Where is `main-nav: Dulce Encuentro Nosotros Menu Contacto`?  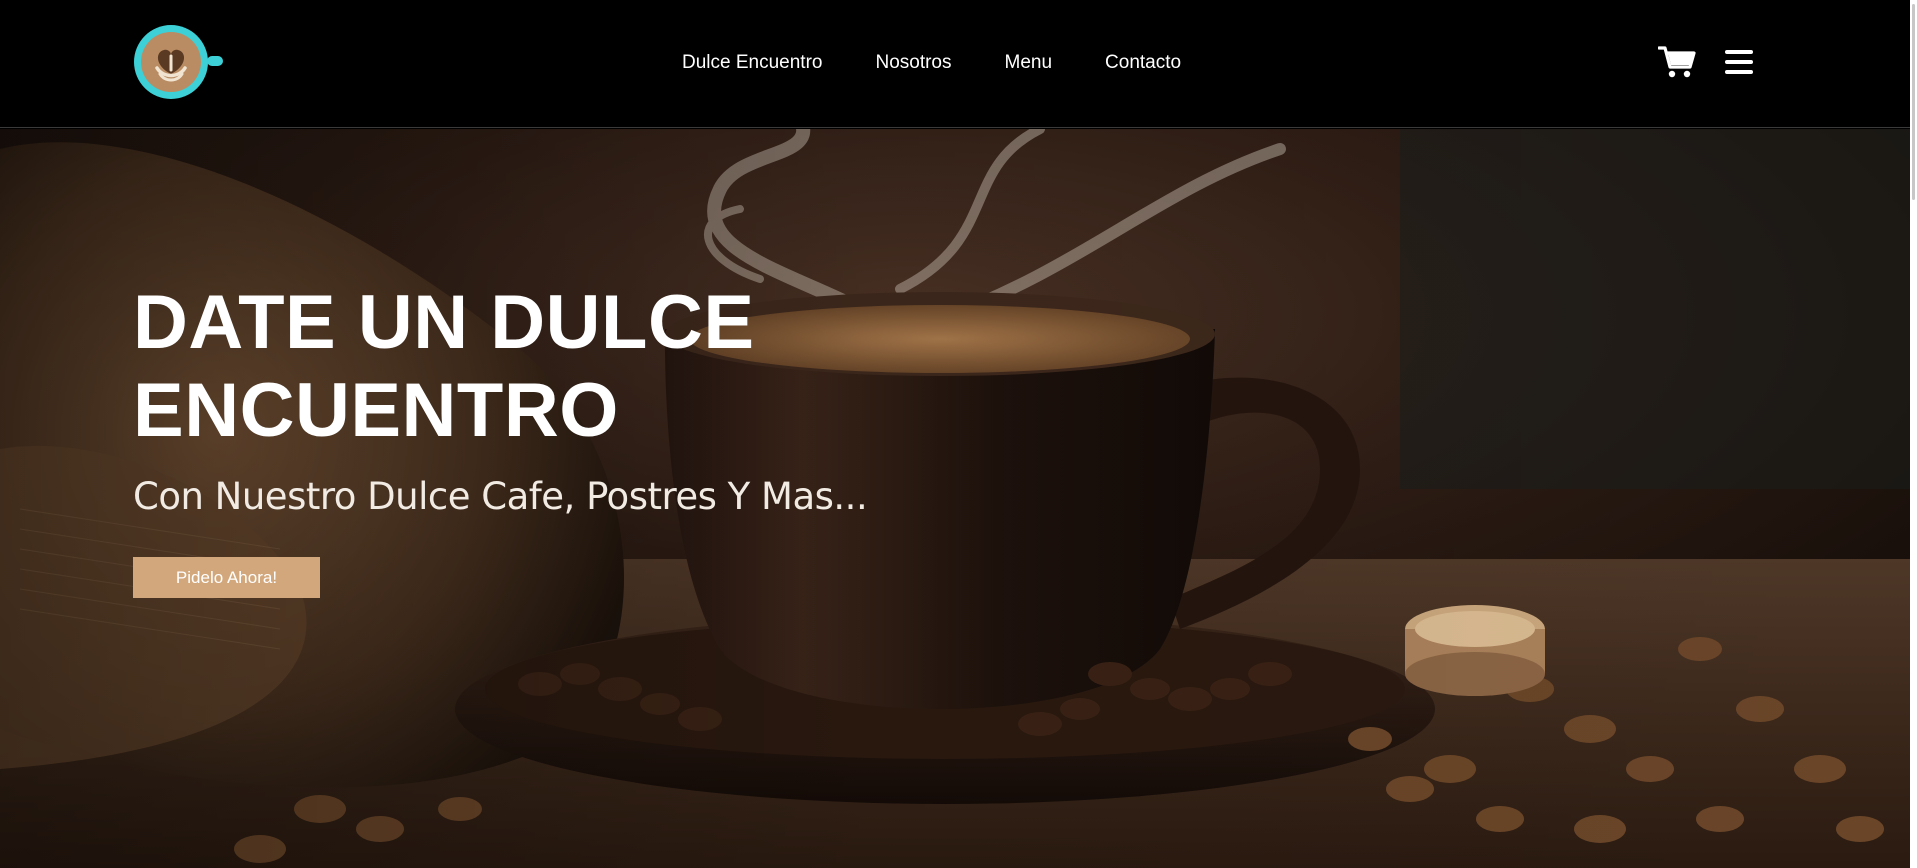
main-nav: Dulce Encuentro Nosotros Menu Contacto is located at coordinates (947, 63).